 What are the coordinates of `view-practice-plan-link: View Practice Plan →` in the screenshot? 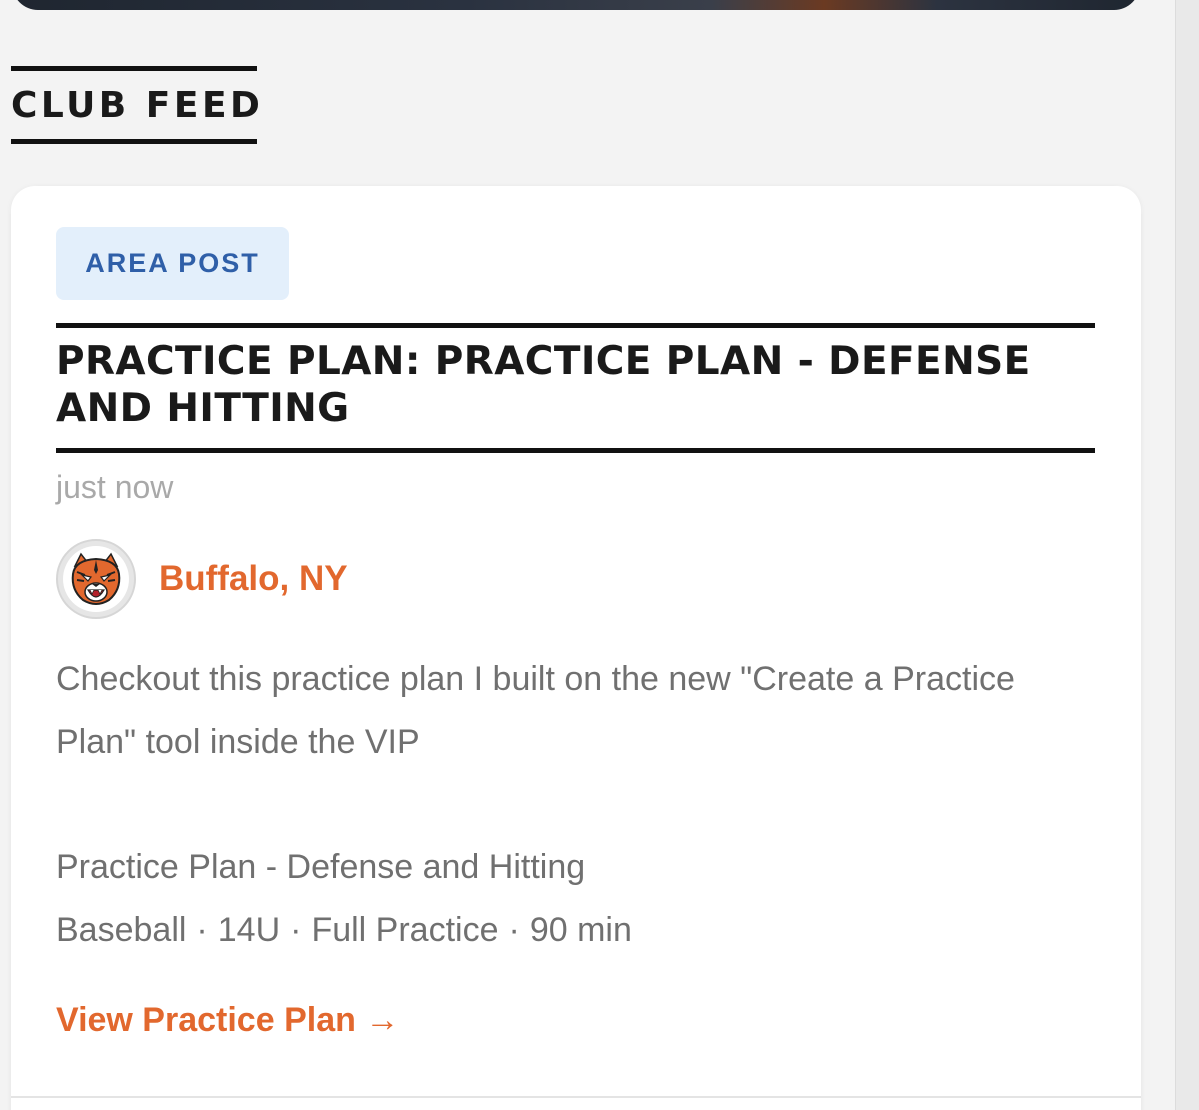 It's located at (227, 1020).